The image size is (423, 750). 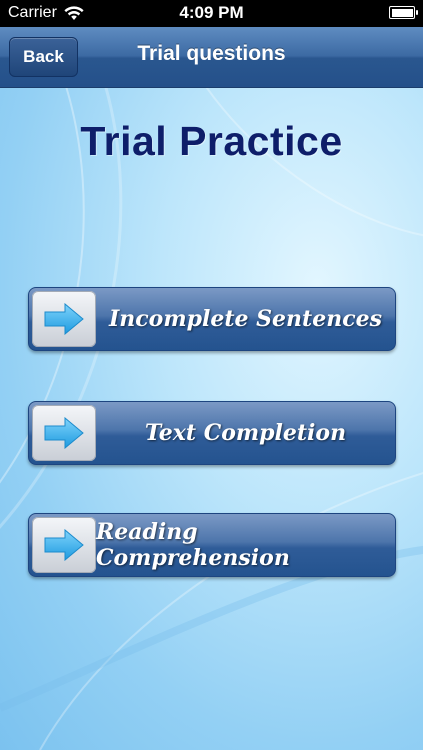 What do you see at coordinates (403, 12) in the screenshot?
I see `battery-icon` at bounding box center [403, 12].